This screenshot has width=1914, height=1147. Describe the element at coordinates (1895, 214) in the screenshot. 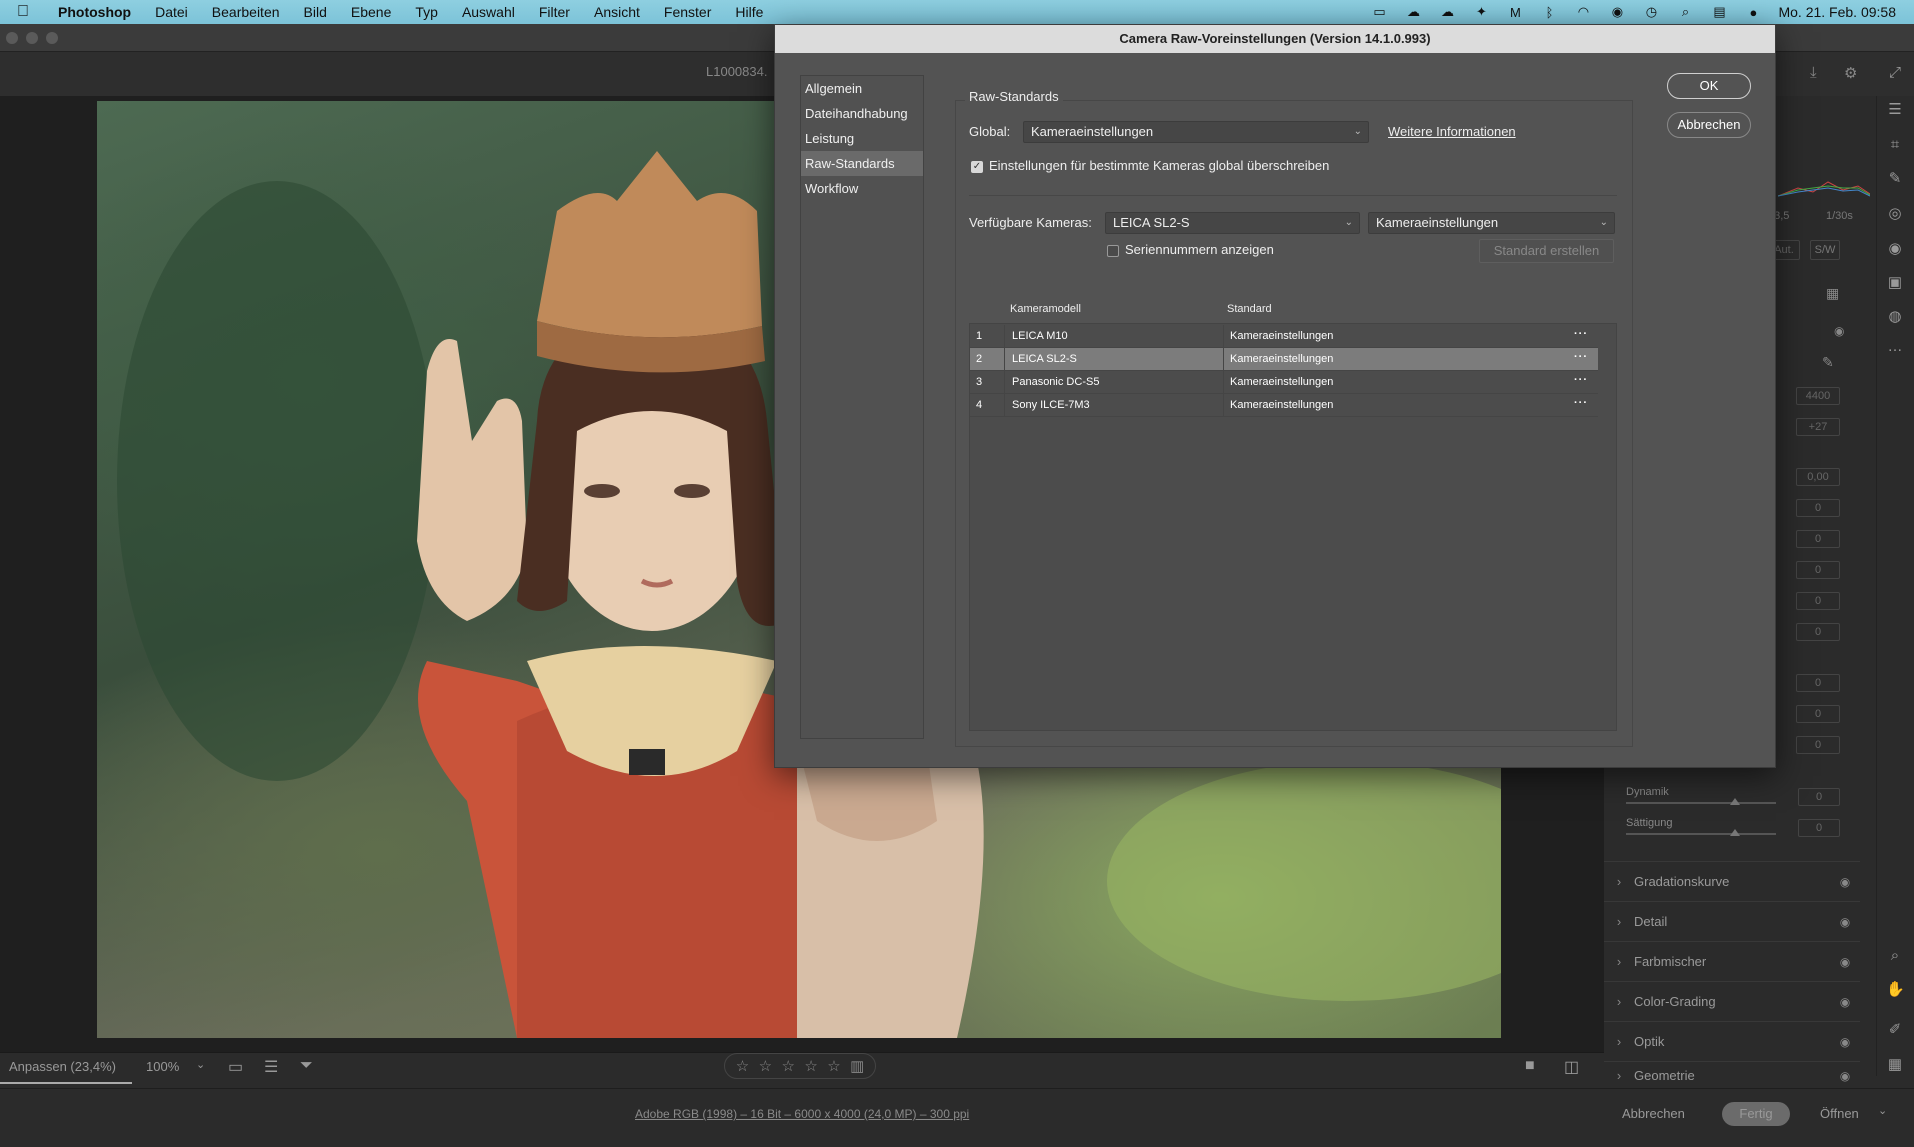

I see `masking-icon: ◎` at that location.